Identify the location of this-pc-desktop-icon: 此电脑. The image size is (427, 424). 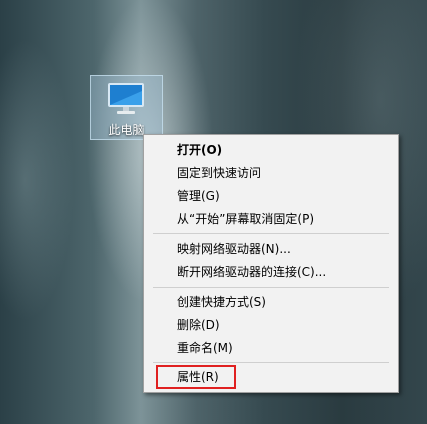
(126, 107).